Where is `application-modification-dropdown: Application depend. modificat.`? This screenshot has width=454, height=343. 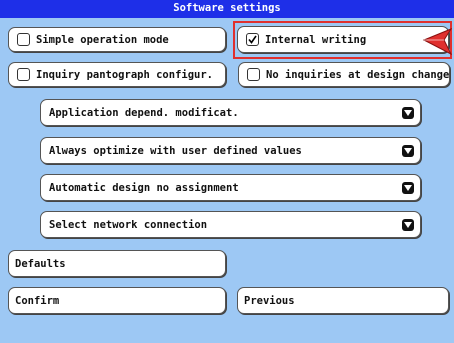
application-modification-dropdown: Application depend. modificat. is located at coordinates (230, 112).